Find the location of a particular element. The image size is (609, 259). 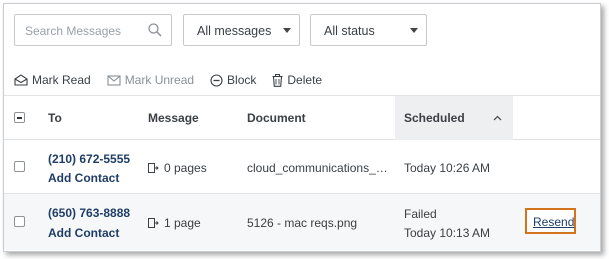

delete-label: Delete is located at coordinates (305, 80).